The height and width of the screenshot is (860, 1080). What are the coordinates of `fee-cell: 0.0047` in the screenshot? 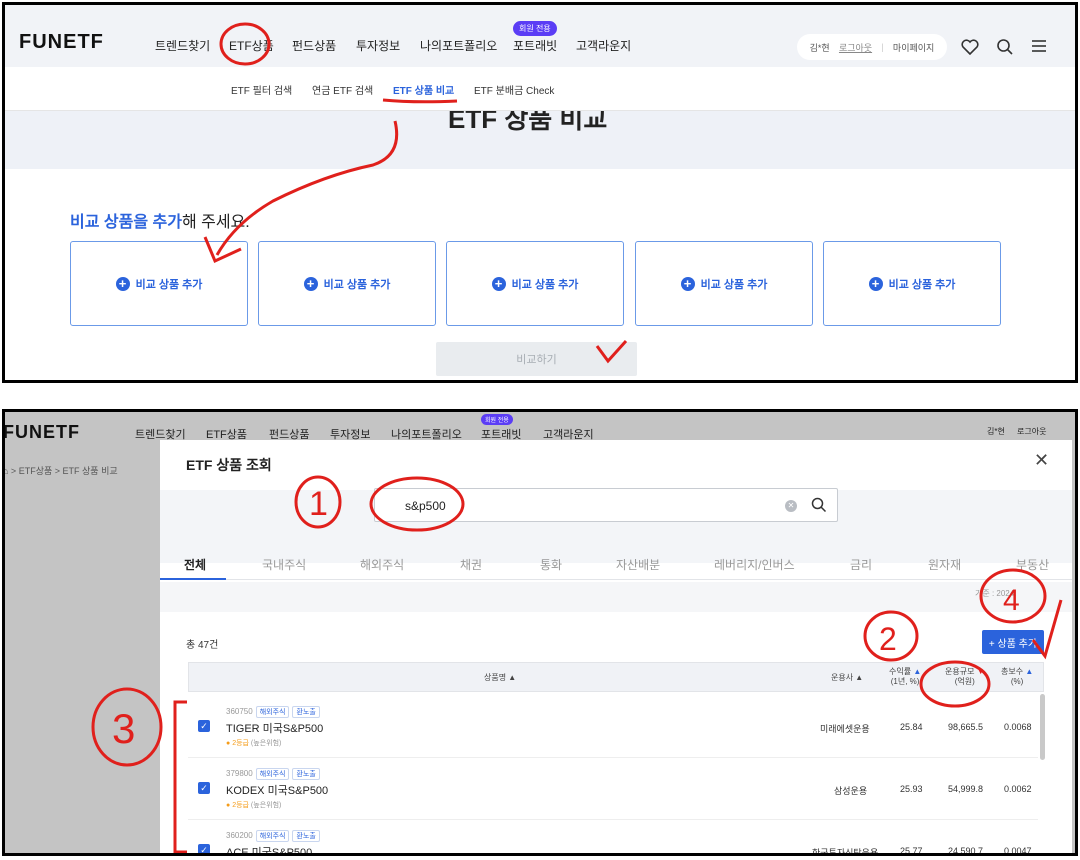 It's located at (1018, 851).